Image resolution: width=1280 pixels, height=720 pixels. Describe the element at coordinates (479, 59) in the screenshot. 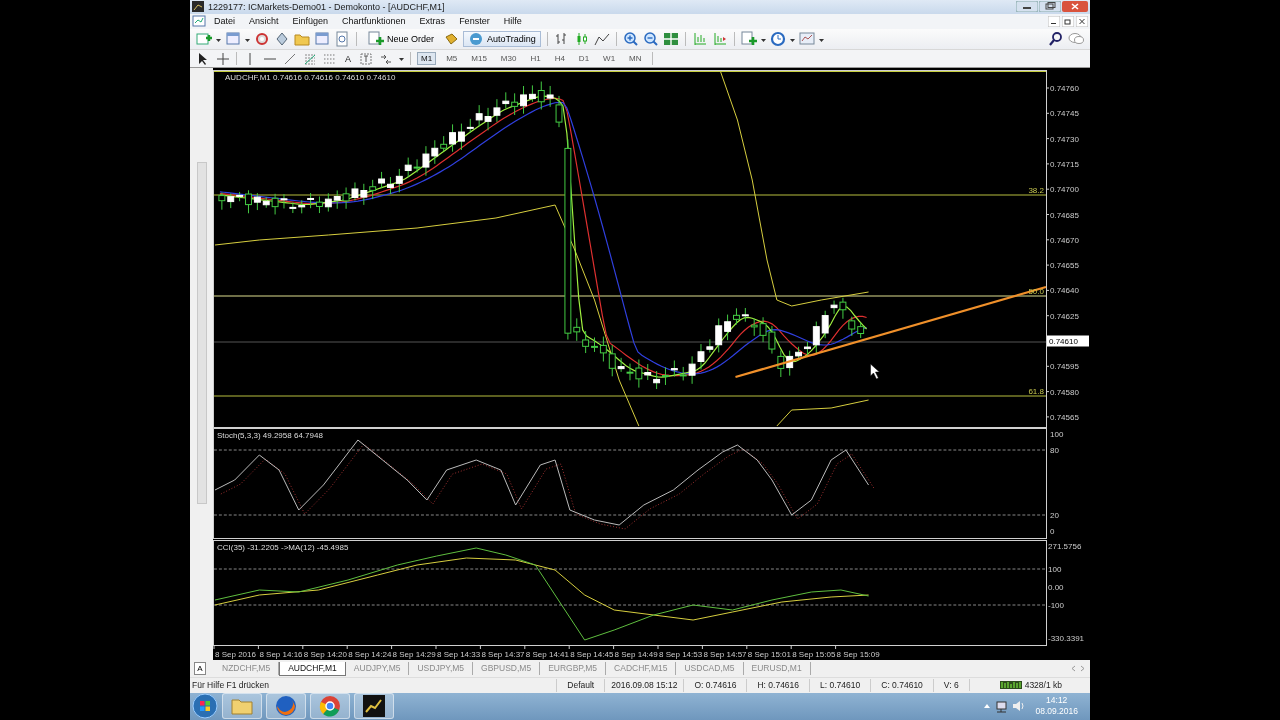

I see `timeframe-button: M15` at that location.